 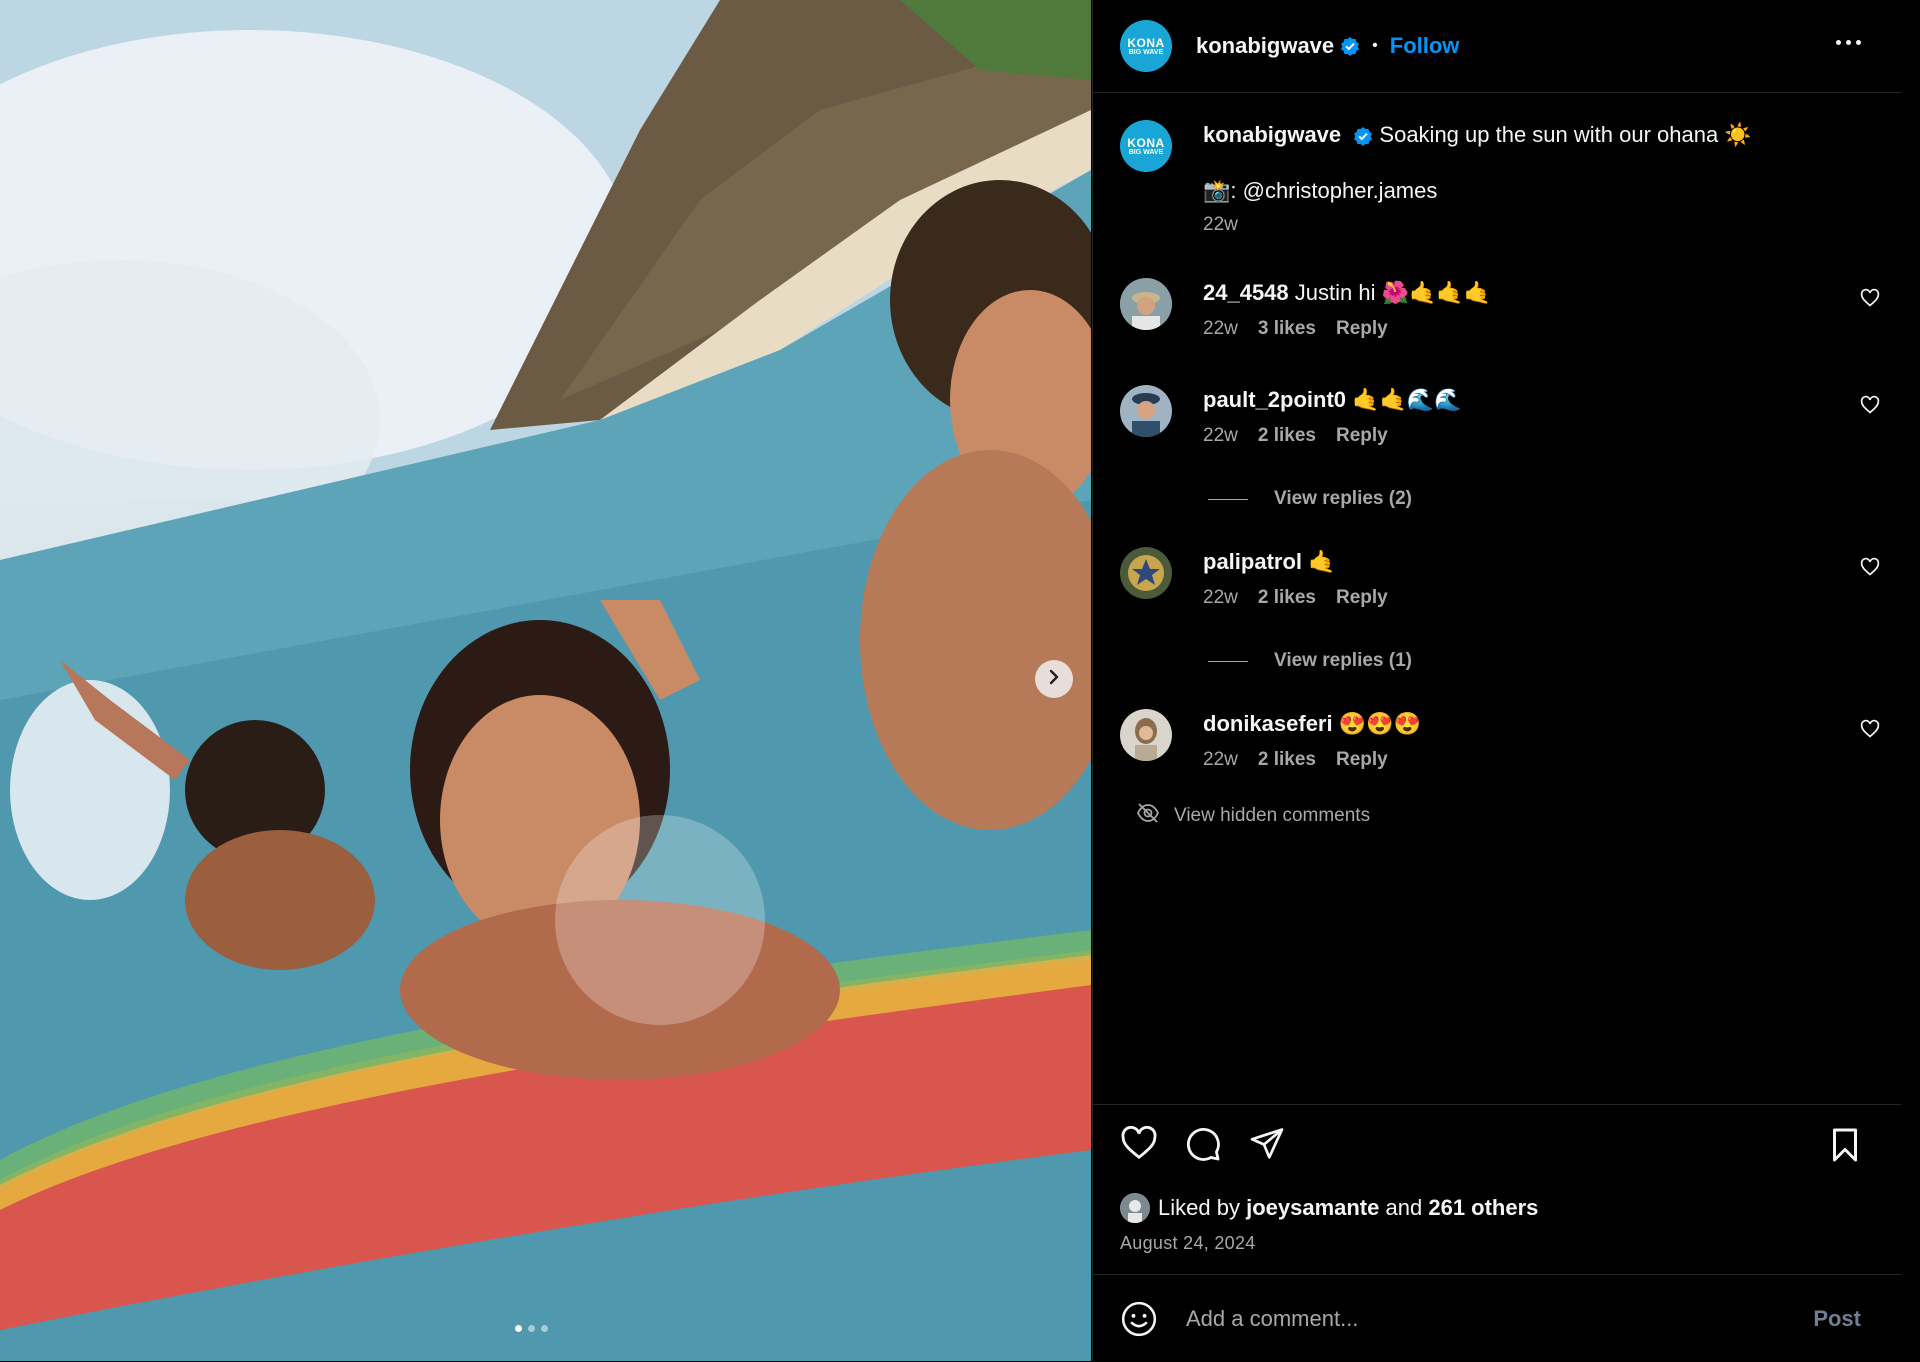 I want to click on comment-username: 24_4548, so click(x=1246, y=292).